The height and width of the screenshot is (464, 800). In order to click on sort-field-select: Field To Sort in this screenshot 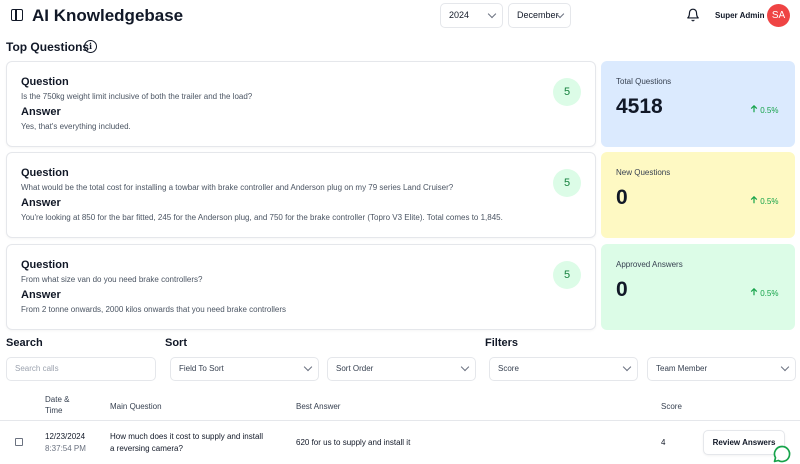, I will do `click(244, 369)`.